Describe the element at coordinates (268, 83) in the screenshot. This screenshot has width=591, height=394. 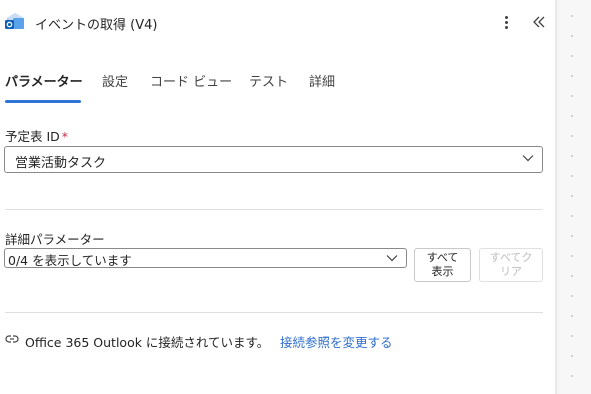
I see `tab-test: テスト` at that location.